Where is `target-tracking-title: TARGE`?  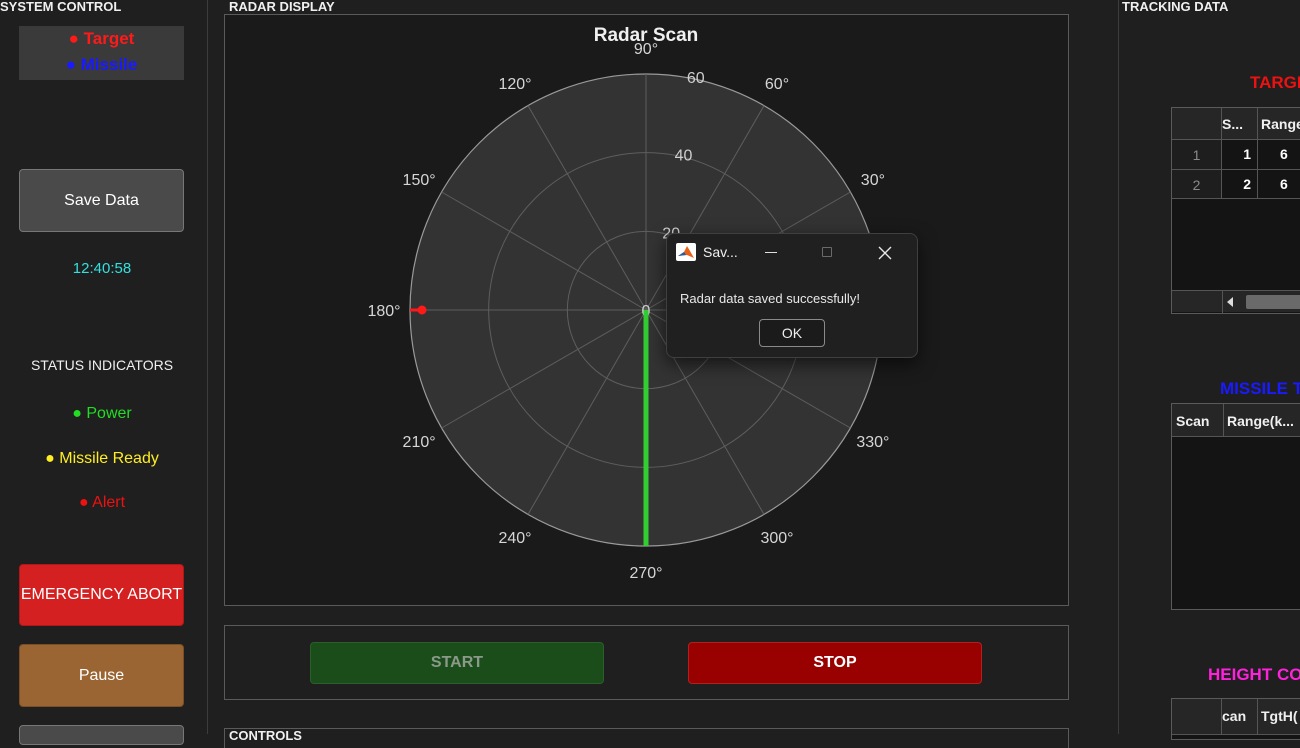 target-tracking-title: TARGE is located at coordinates (1275, 82).